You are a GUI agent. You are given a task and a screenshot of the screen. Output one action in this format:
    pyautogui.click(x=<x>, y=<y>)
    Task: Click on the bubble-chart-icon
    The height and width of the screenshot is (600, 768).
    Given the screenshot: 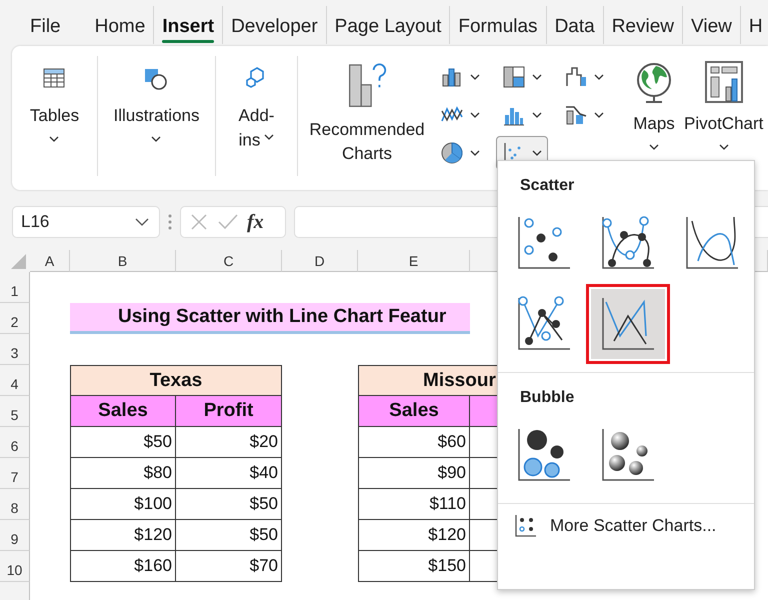 What is the action you would take?
    pyautogui.click(x=544, y=455)
    